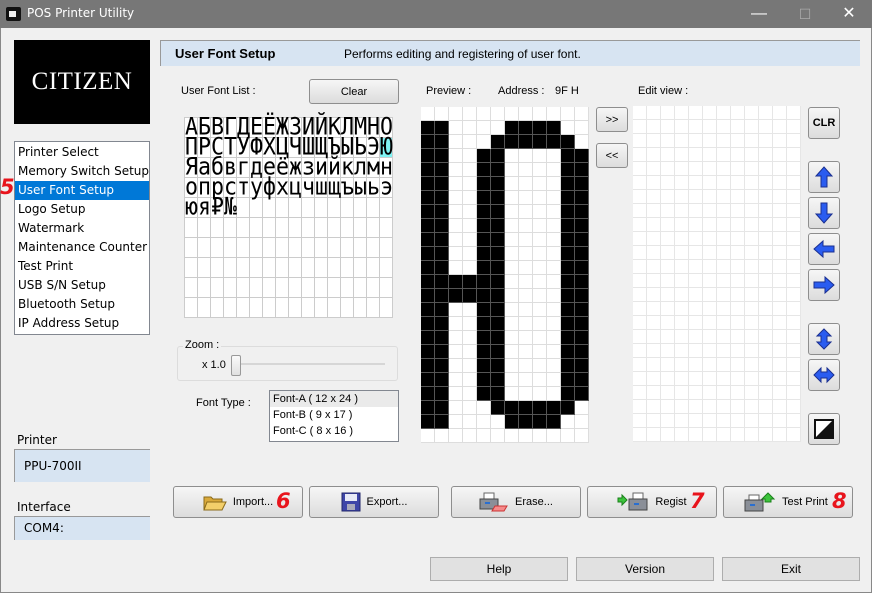 This screenshot has height=593, width=872. Describe the element at coordinates (717, 274) in the screenshot. I see `edit-view-grid` at that location.